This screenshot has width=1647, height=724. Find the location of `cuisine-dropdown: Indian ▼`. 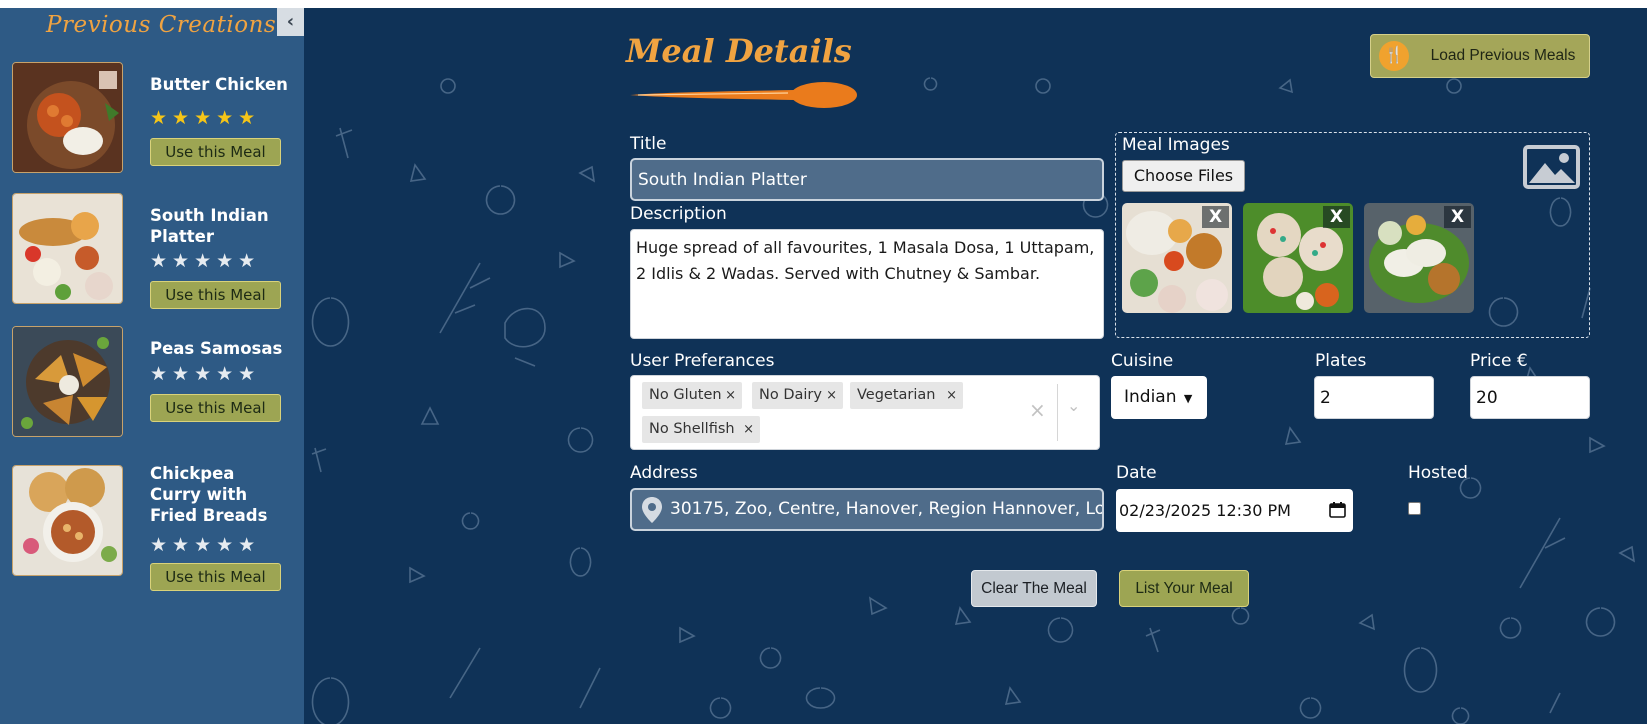

cuisine-dropdown: Indian ▼ is located at coordinates (1159, 397).